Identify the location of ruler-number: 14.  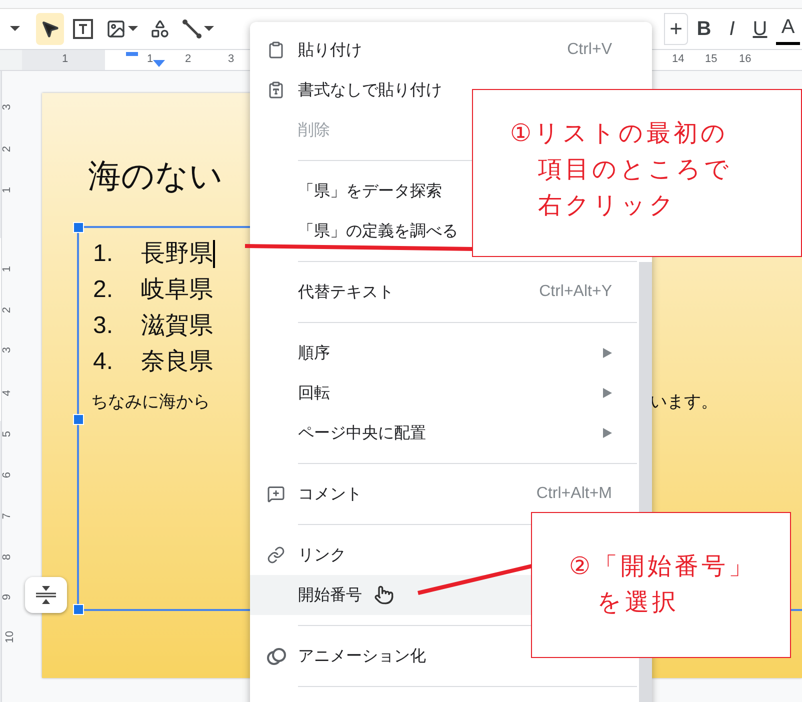
(678, 59).